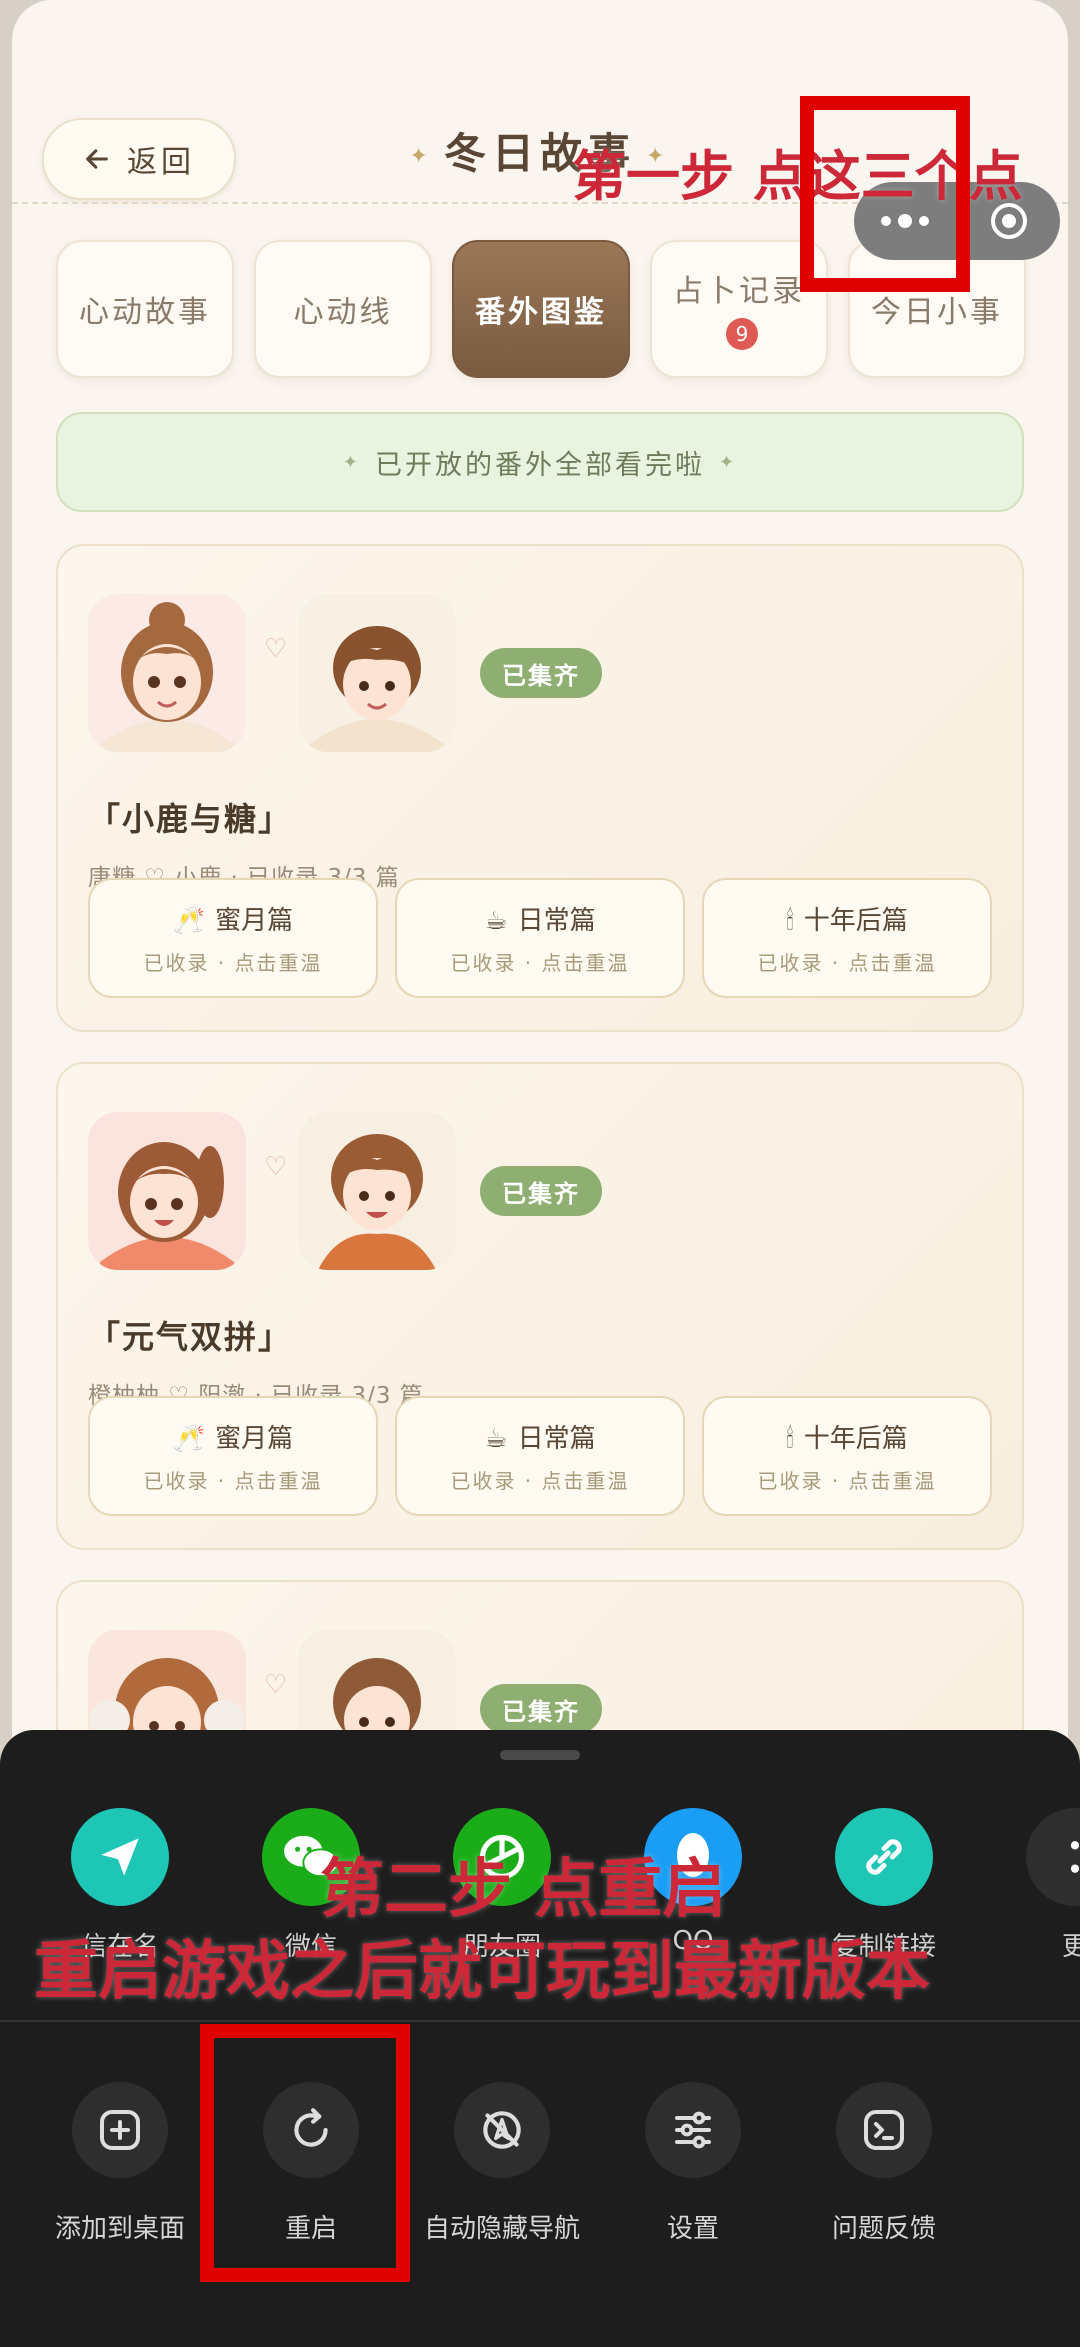 This screenshot has width=1080, height=2347. I want to click on highlight-box-more-button, so click(885, 194).